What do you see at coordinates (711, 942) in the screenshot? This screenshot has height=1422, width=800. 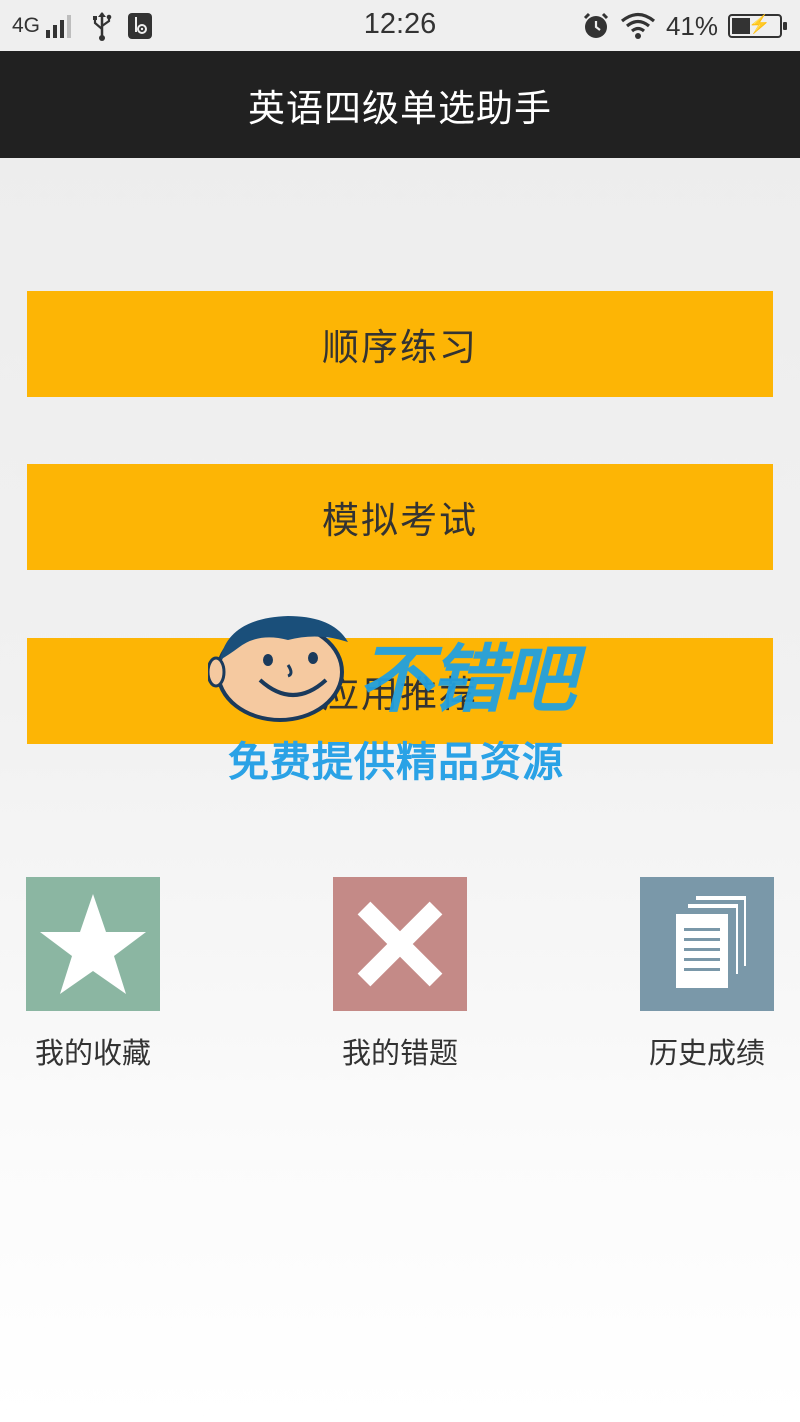 I see `documents-icon` at bounding box center [711, 942].